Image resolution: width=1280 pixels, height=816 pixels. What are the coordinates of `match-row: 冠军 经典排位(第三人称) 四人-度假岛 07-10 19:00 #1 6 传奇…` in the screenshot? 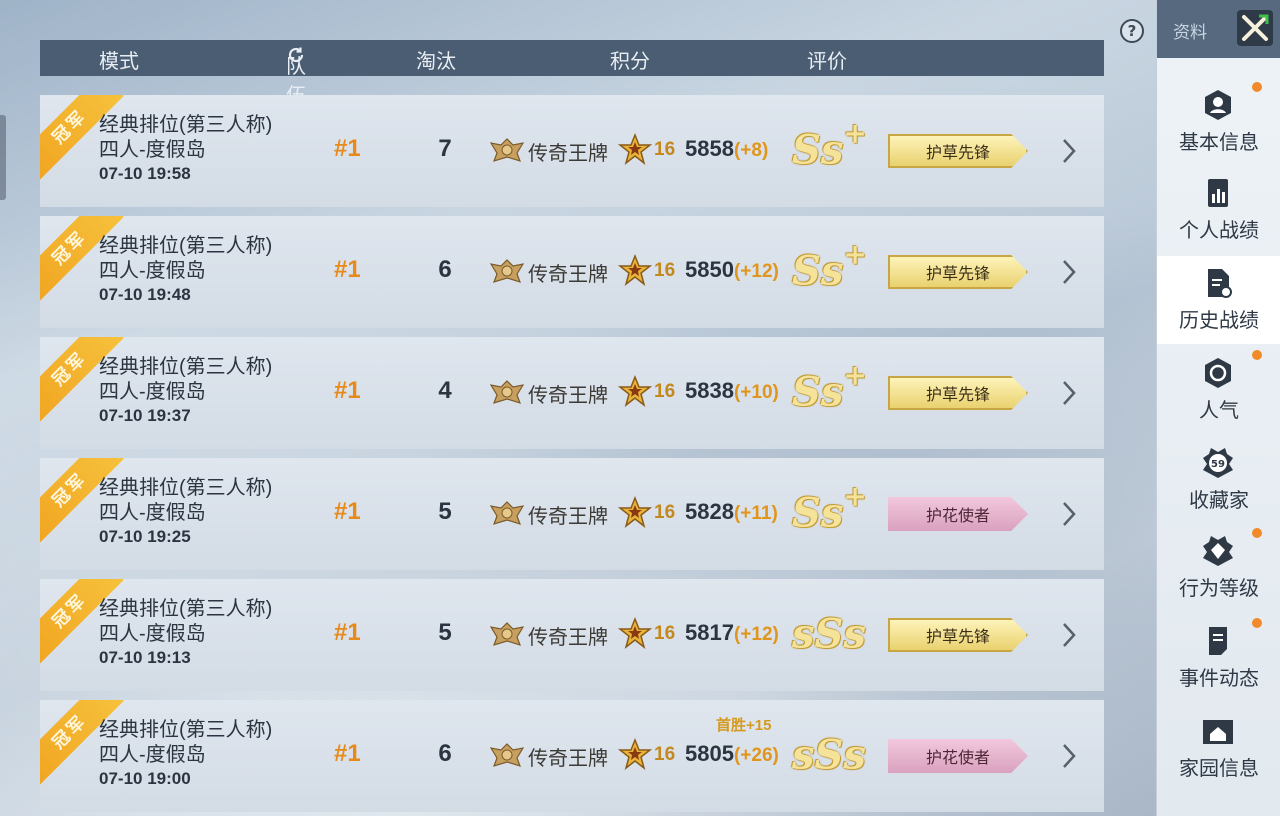 It's located at (572, 756).